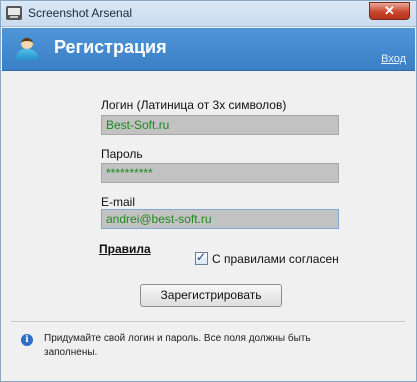 Image resolution: width=417 pixels, height=382 pixels. I want to click on page-title: Регистрация, so click(110, 47).